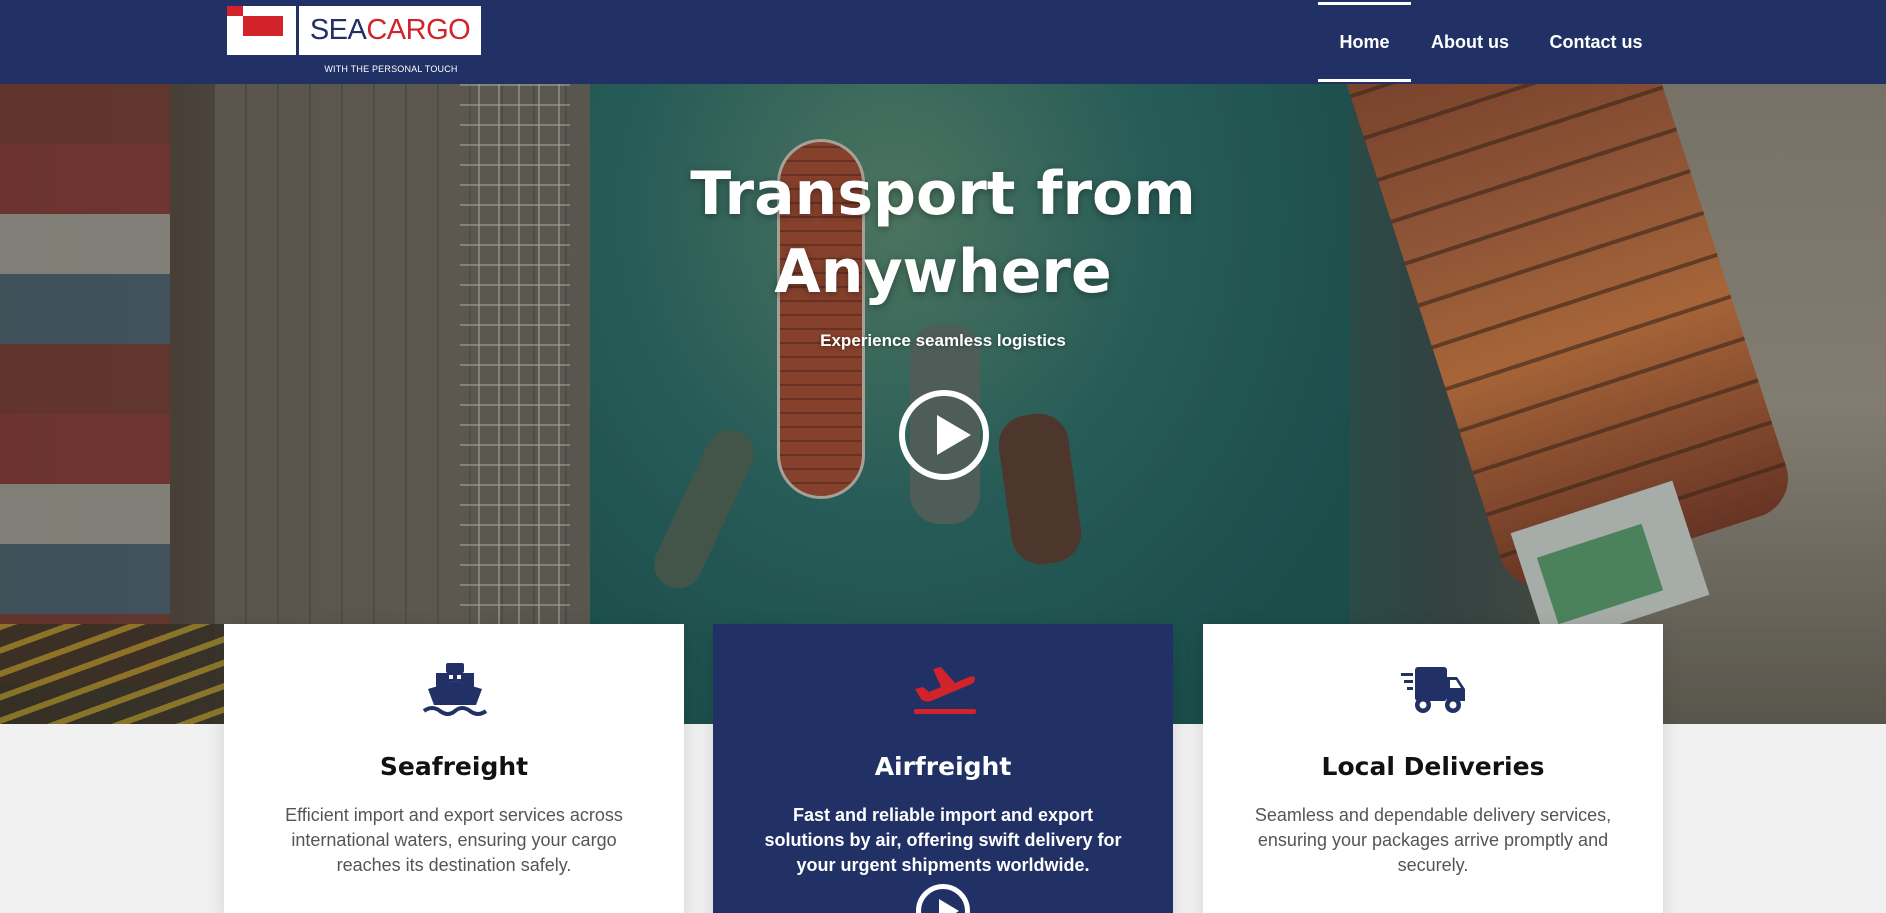 This screenshot has width=1886, height=913. Describe the element at coordinates (338, 30) in the screenshot. I see `logo-text-sea: SEA` at that location.